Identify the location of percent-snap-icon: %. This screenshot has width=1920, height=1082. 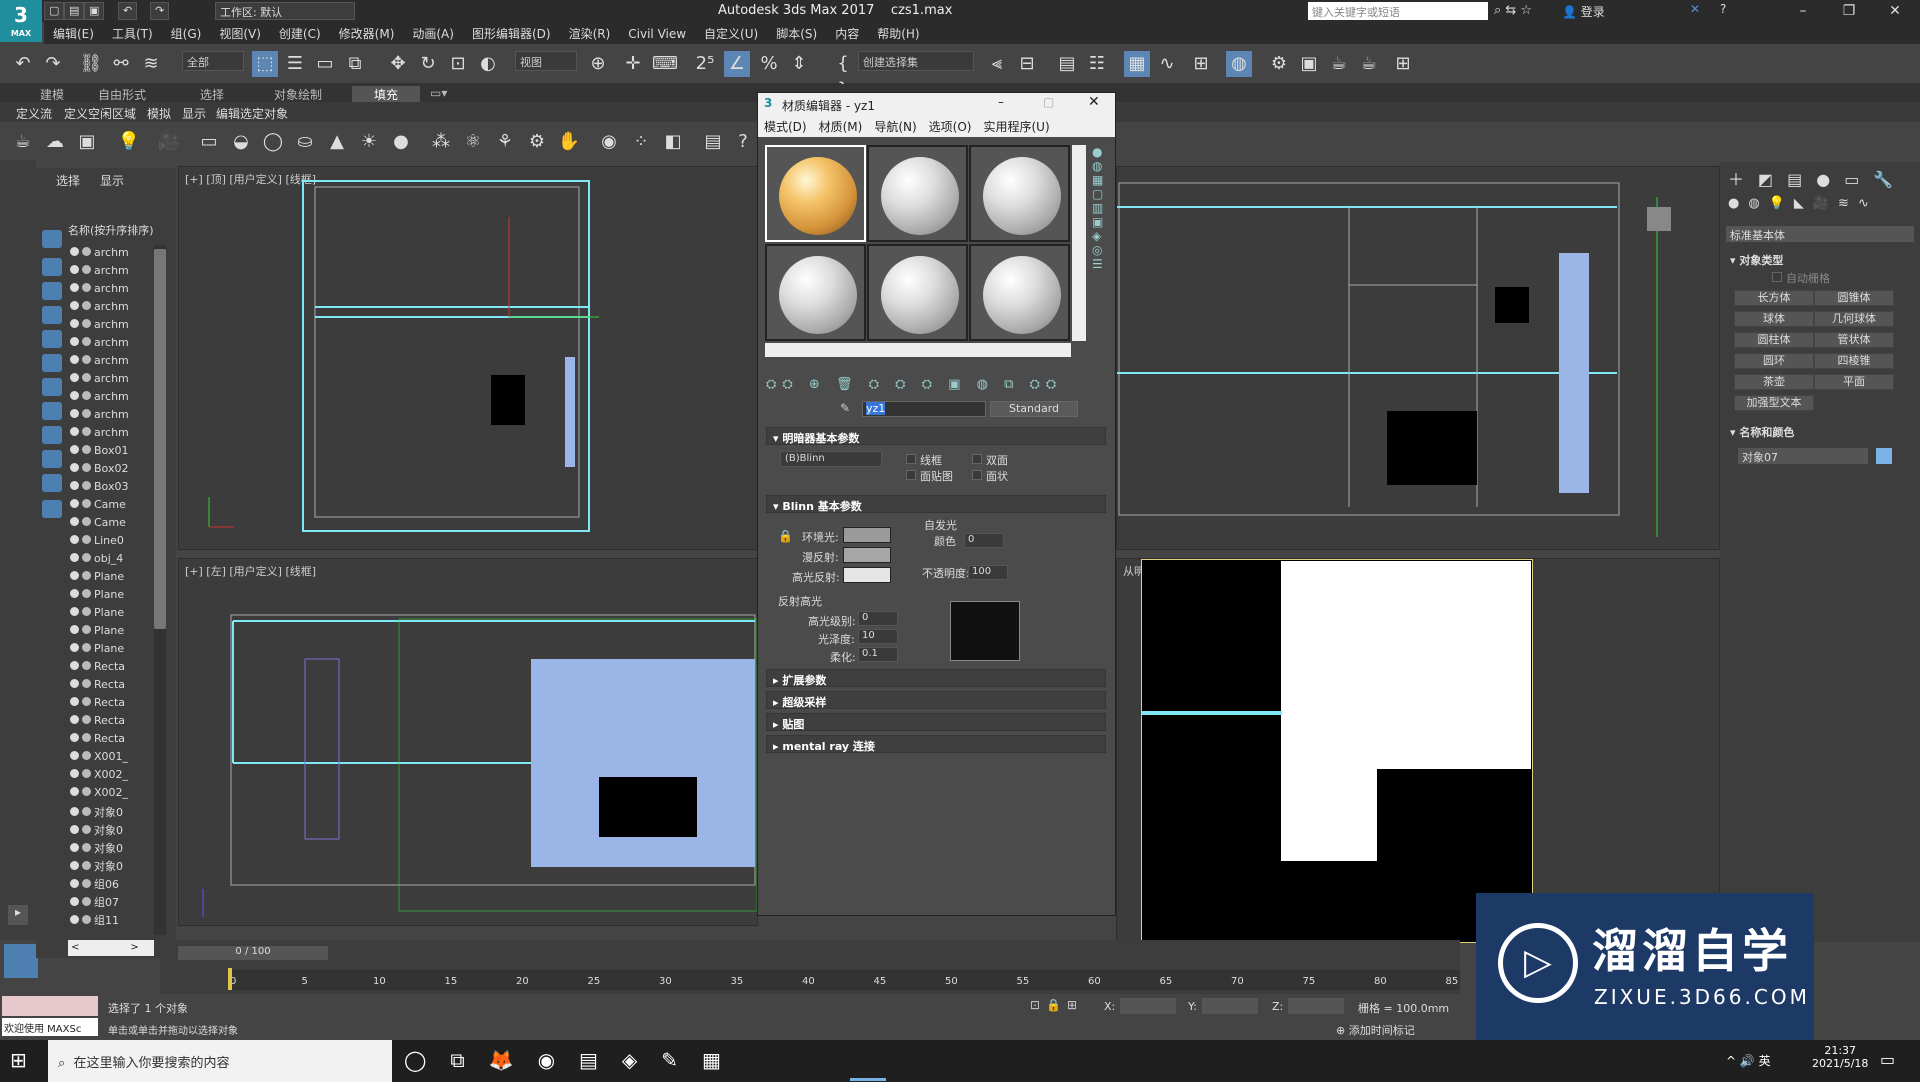
(769, 64).